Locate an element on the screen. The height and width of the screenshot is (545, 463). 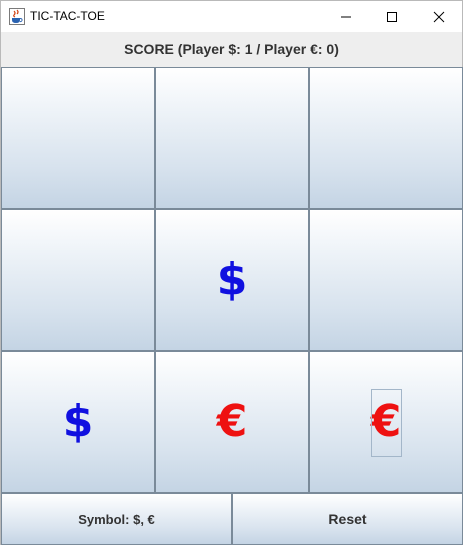
symbol-button: Symbol: $, € is located at coordinates (116, 519).